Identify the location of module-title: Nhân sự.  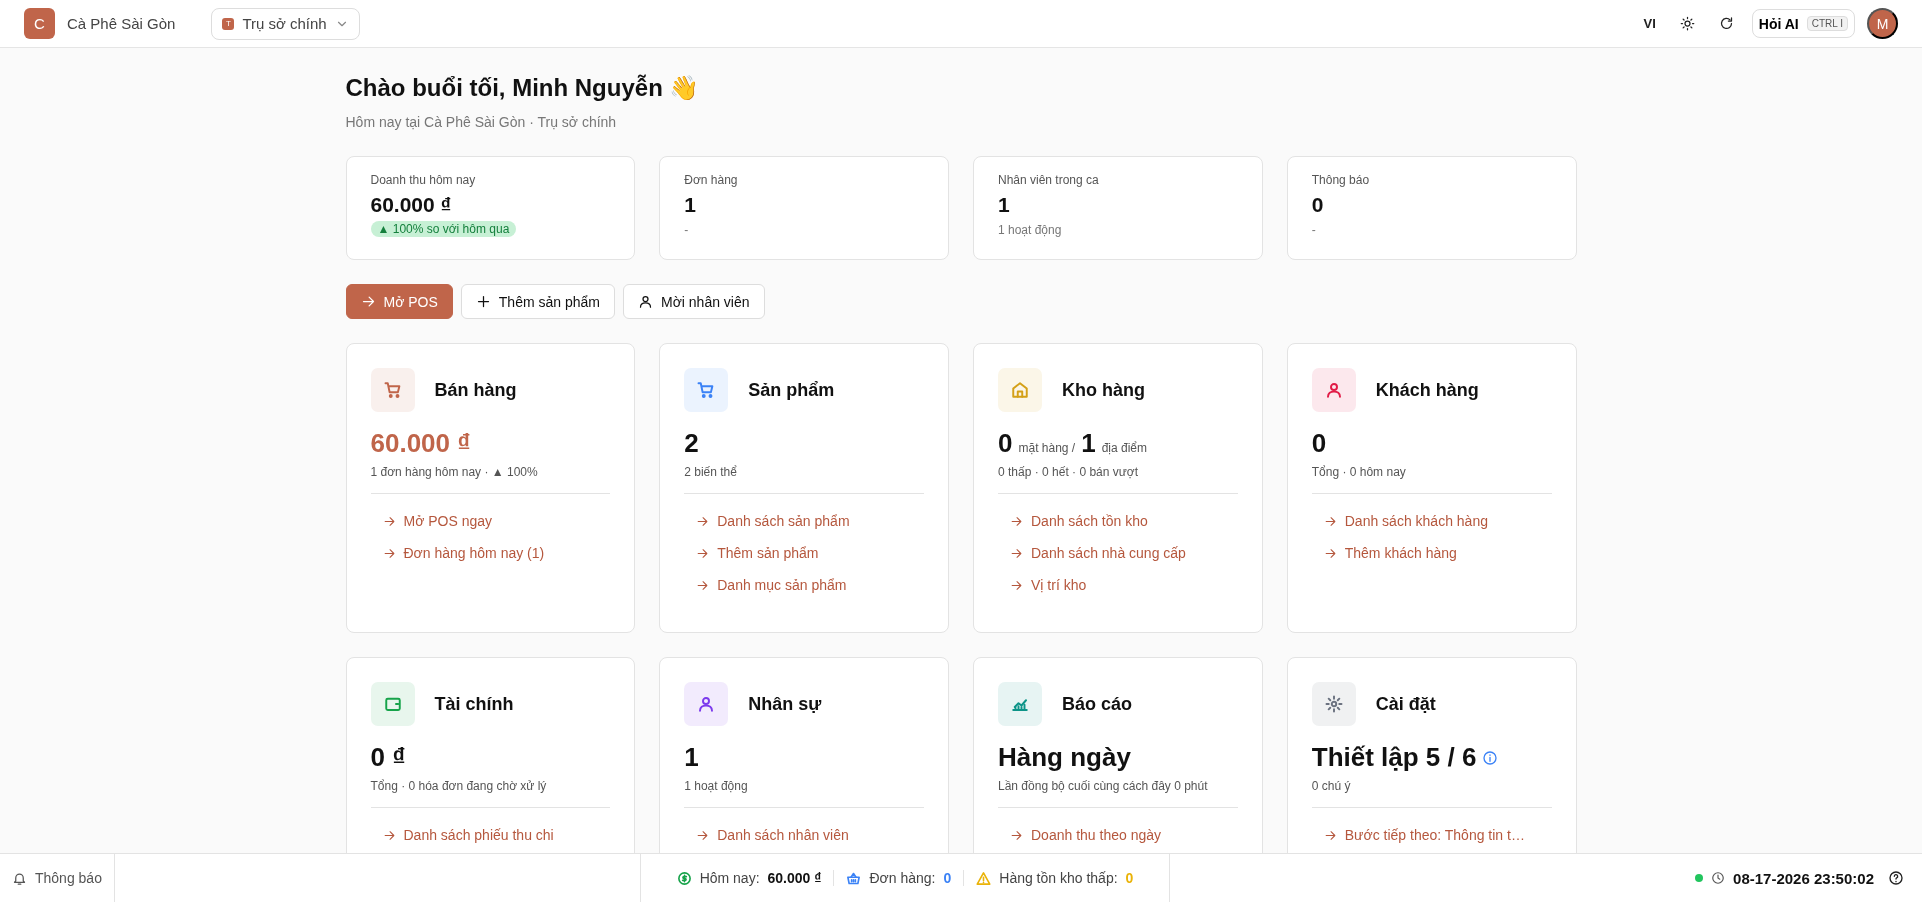
(785, 704).